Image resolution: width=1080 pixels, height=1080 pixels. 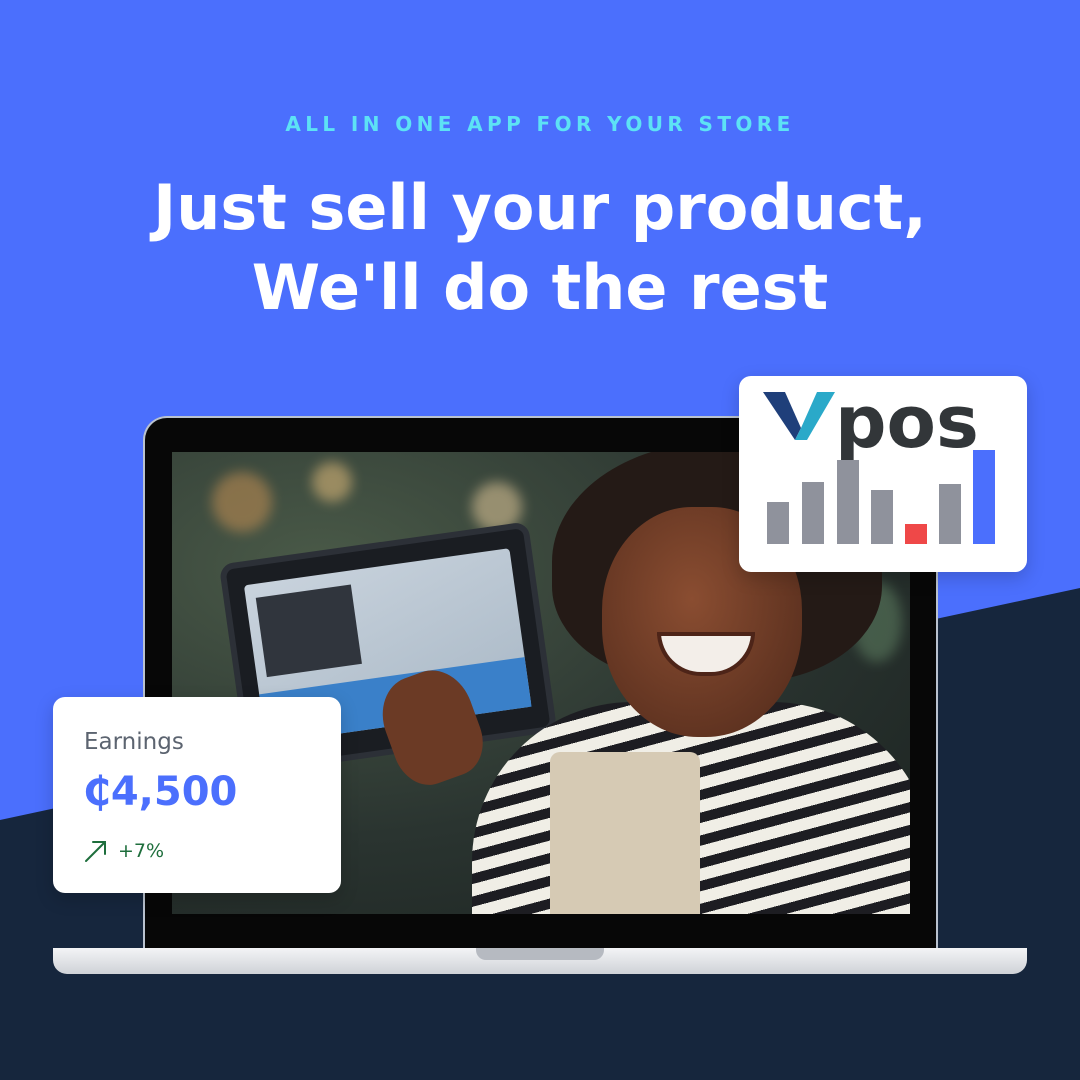 I want to click on headline-line-2: We'll do the rest, so click(x=540, y=287).